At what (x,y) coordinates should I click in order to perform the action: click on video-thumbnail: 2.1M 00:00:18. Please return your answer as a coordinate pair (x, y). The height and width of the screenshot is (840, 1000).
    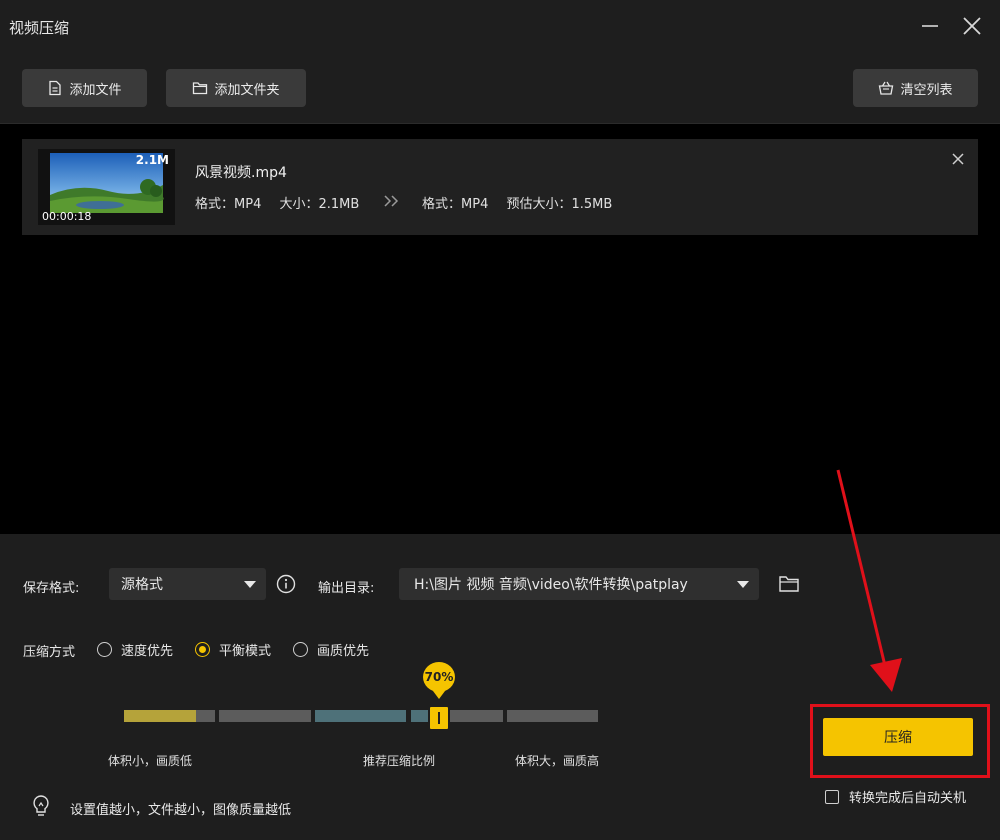
    Looking at the image, I should click on (106, 187).